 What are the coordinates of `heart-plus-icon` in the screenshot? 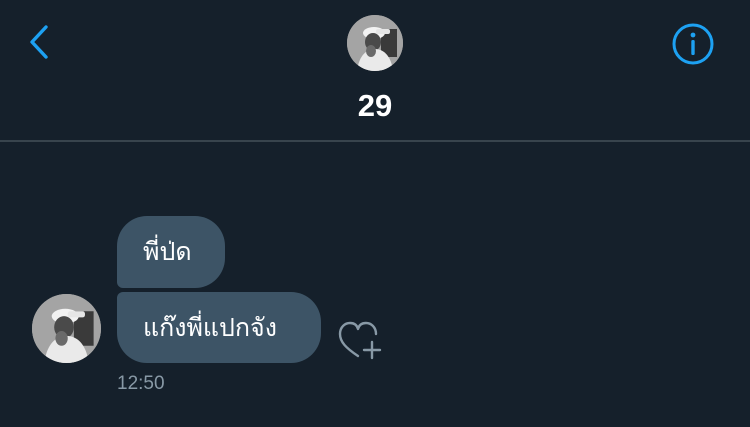 It's located at (360, 340).